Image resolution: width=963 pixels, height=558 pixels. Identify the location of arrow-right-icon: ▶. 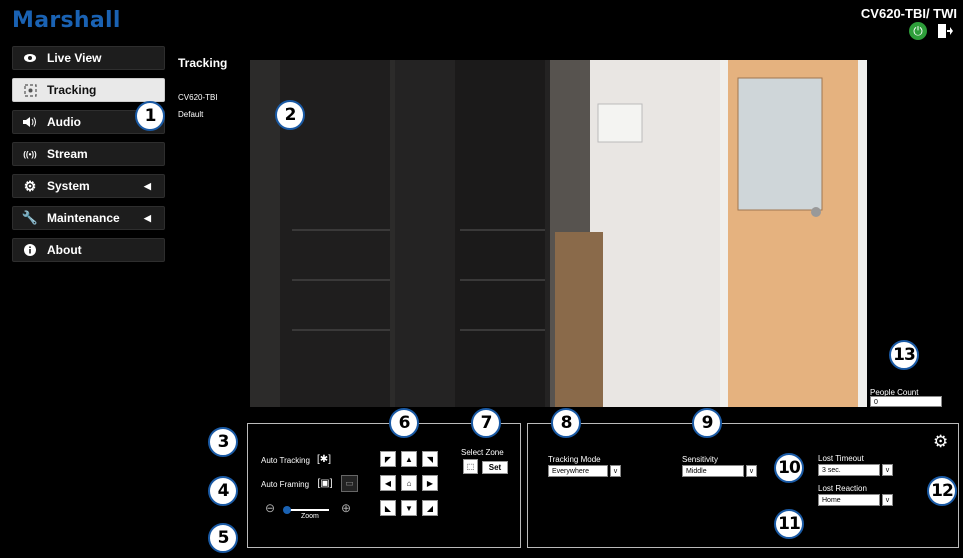
(430, 483).